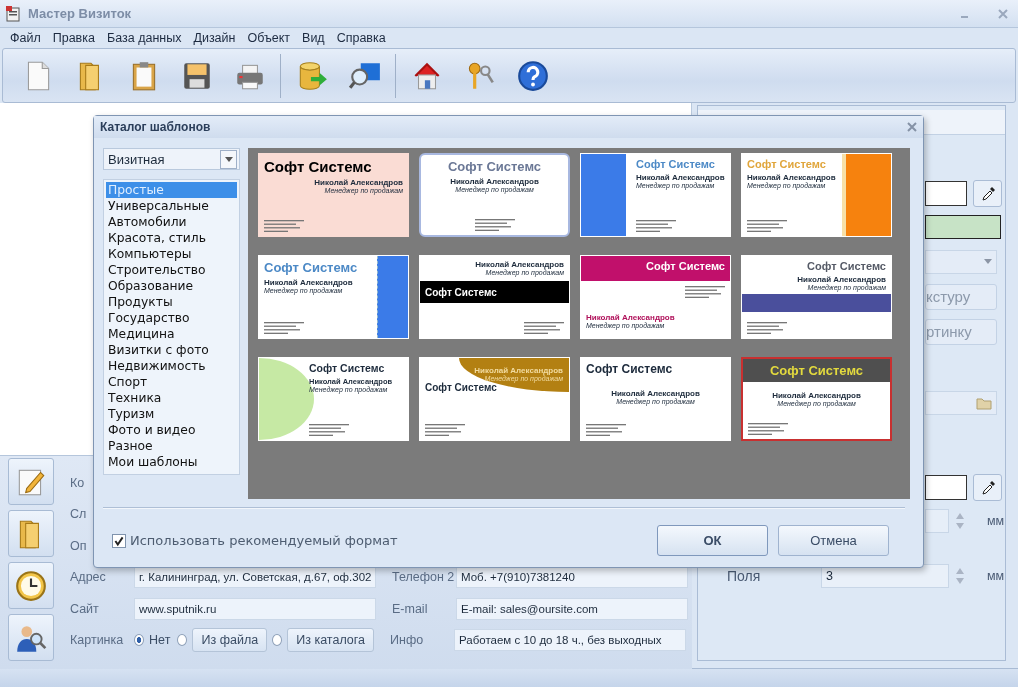  I want to click on category-item: Универсальные, so click(171, 206).